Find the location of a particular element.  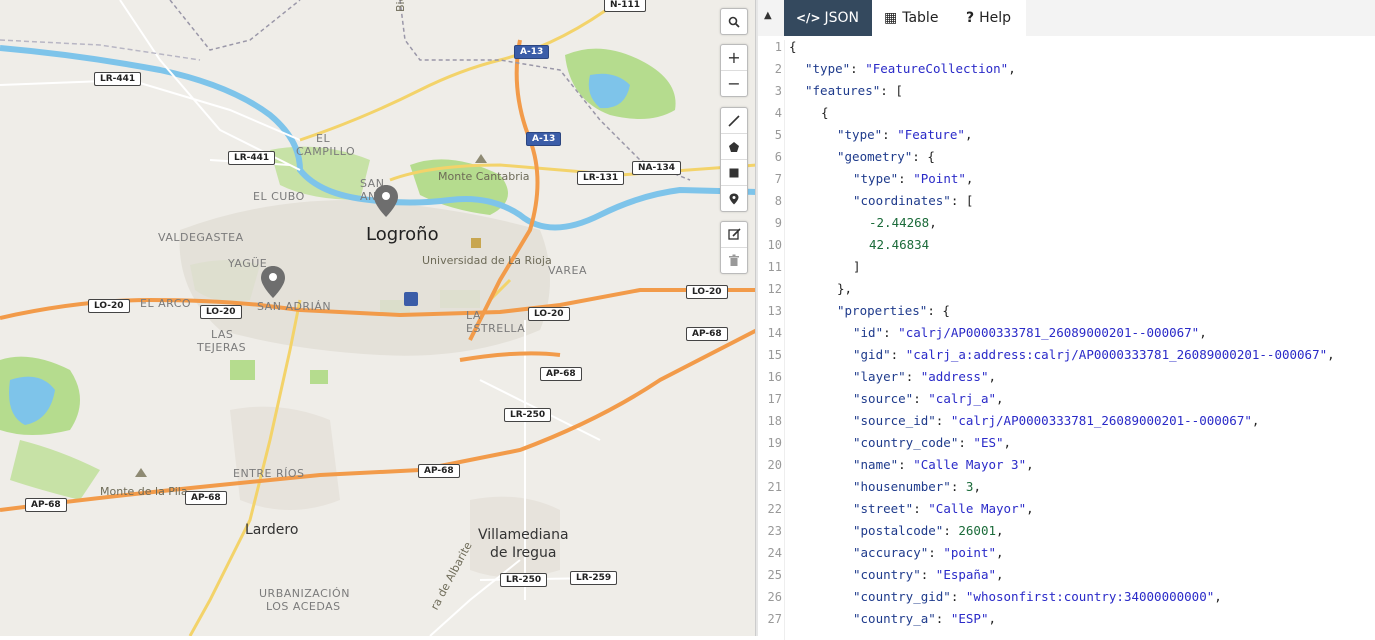

json-punct: }, is located at coordinates (845, 288).